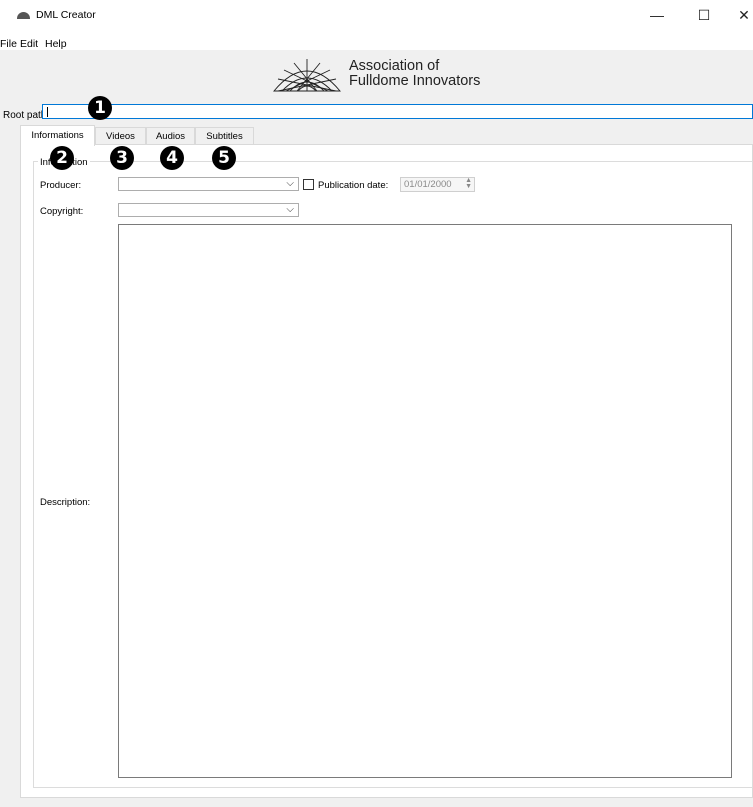 This screenshot has height=807, width=753. I want to click on text-caret, so click(47, 112).